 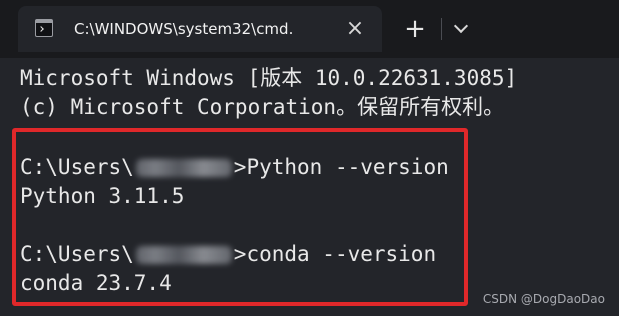 What do you see at coordinates (543, 299) in the screenshot?
I see `watermark: CSDN @DogDaoDao` at bounding box center [543, 299].